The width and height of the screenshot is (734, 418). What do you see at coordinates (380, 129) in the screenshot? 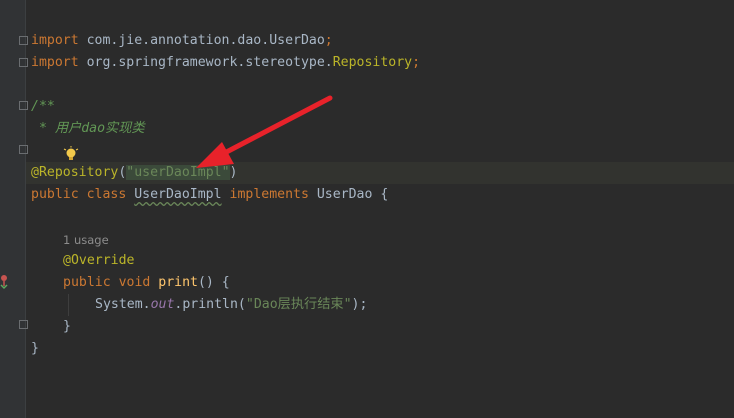
I see `code-line-javadoc-text: * 用户dao实现类` at bounding box center [380, 129].